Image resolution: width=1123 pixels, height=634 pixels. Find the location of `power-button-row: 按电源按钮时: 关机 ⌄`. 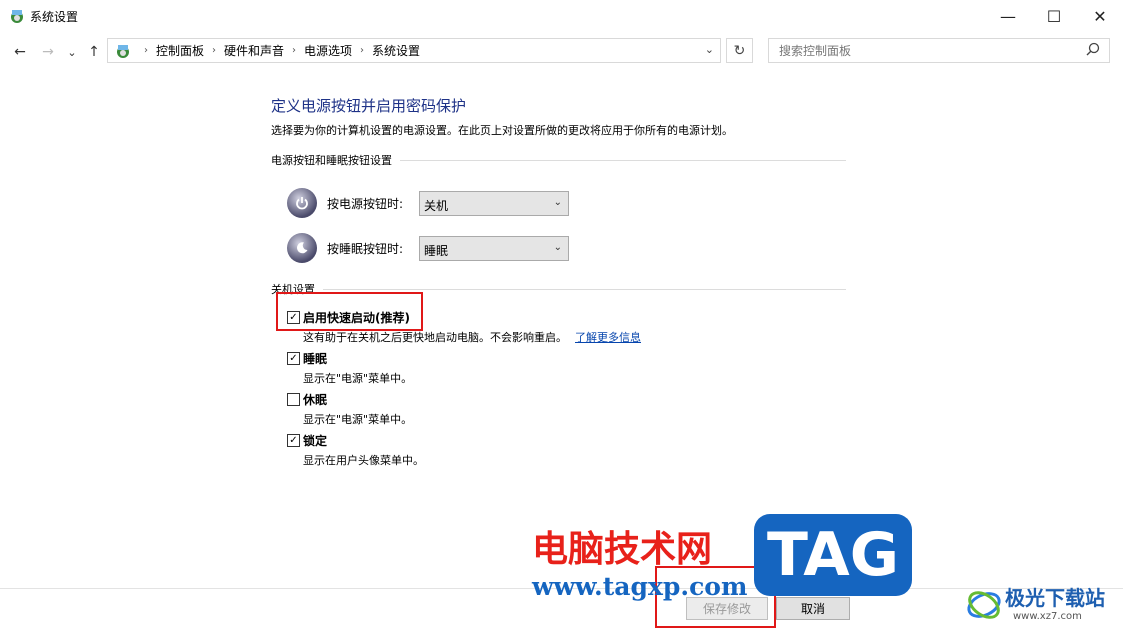

power-button-row: 按电源按钮时: 关机 ⌄ is located at coordinates (428, 203).